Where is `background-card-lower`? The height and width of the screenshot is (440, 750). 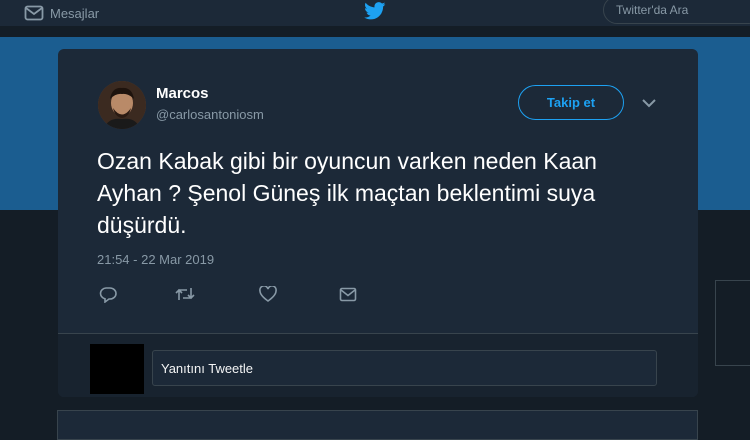 background-card-lower is located at coordinates (377, 425).